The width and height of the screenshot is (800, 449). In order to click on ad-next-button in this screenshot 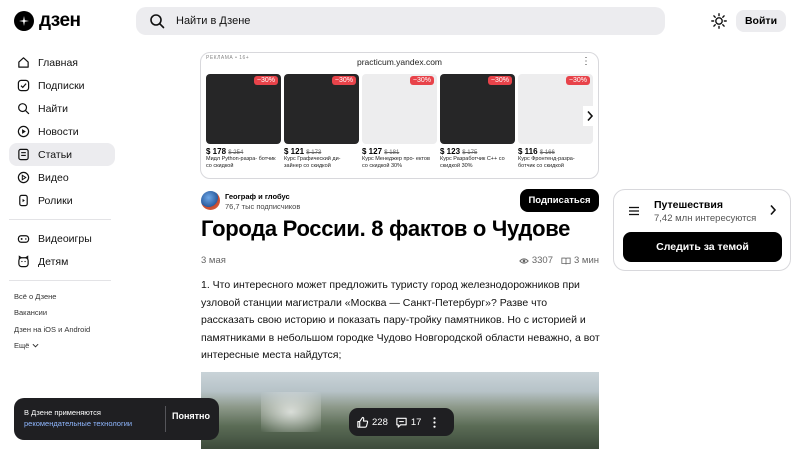, I will do `click(590, 116)`.